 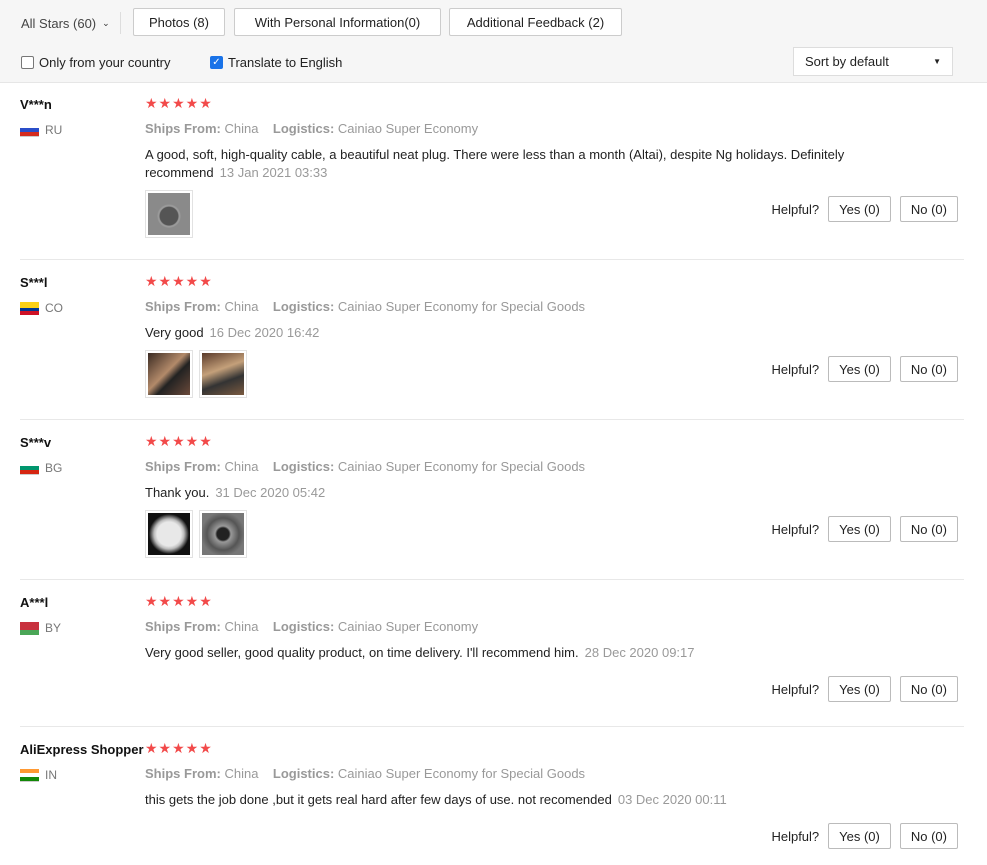 What do you see at coordinates (54, 130) in the screenshot?
I see `country-code: RU` at bounding box center [54, 130].